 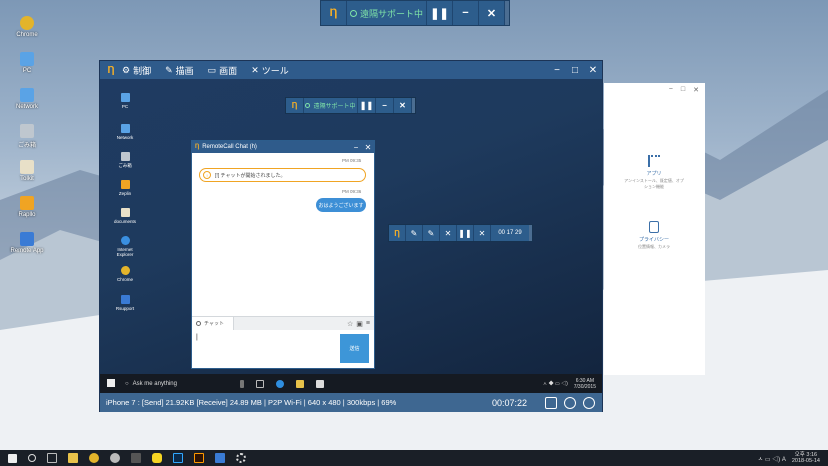 I want to click on desktop-icon-tolkit: Tolkit, so click(x=27, y=171).